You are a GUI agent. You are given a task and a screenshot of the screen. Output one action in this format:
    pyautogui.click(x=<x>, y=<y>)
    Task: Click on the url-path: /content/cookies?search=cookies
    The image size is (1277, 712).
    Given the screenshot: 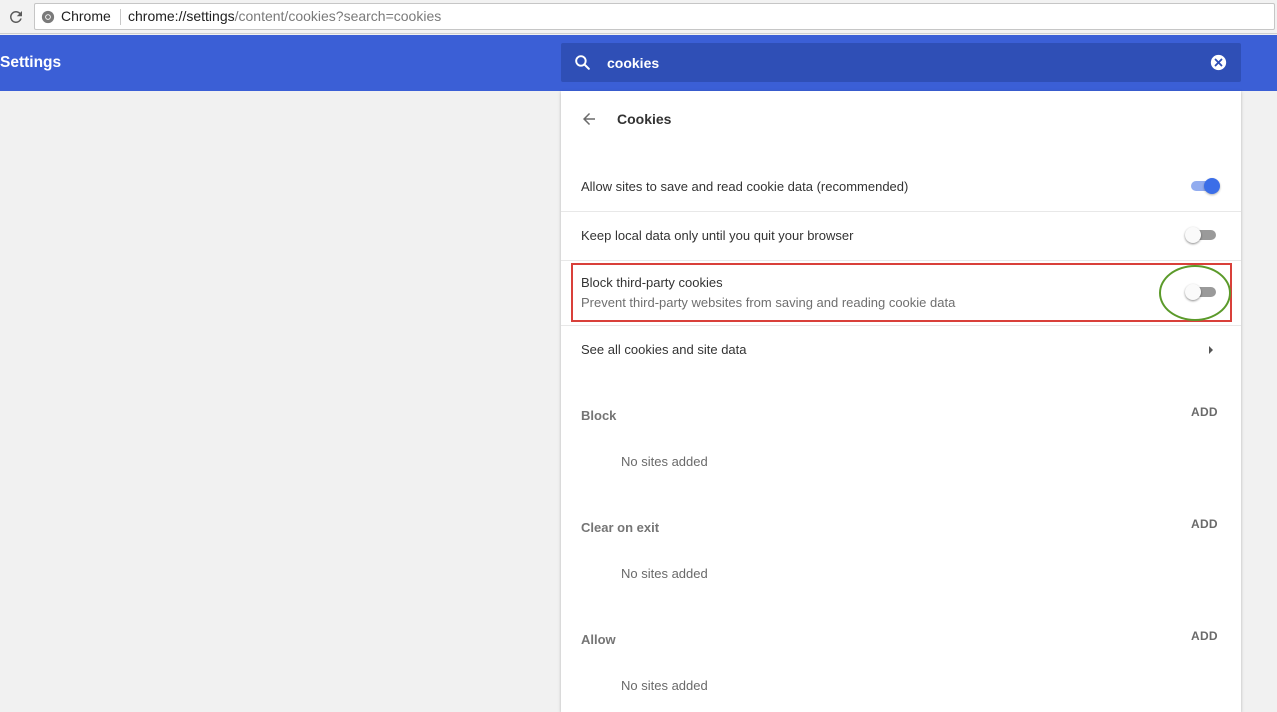 What is the action you would take?
    pyautogui.click(x=338, y=16)
    